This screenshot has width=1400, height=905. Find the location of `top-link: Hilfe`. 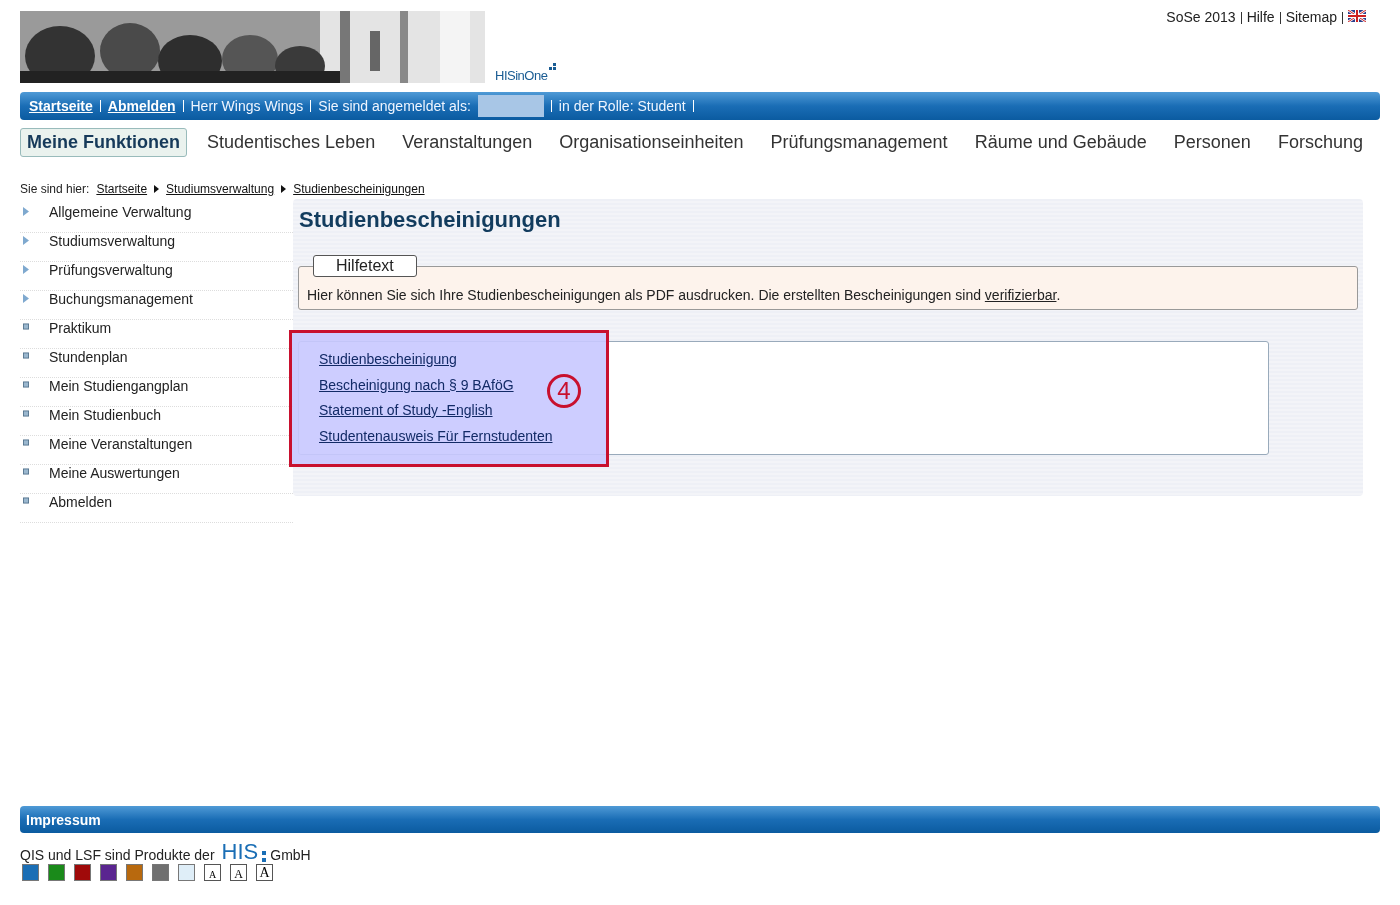

top-link: Hilfe is located at coordinates (1260, 17).